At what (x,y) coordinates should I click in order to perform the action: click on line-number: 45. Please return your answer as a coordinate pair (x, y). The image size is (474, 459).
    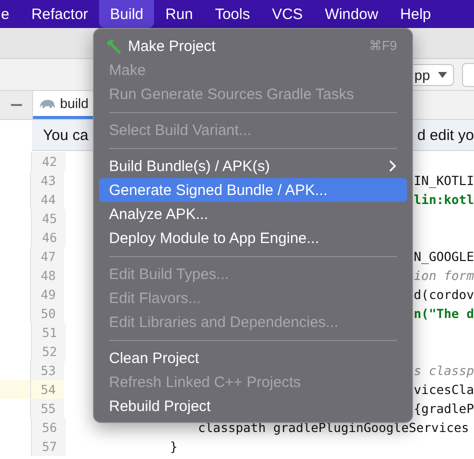
    Looking at the image, I should click on (49, 218).